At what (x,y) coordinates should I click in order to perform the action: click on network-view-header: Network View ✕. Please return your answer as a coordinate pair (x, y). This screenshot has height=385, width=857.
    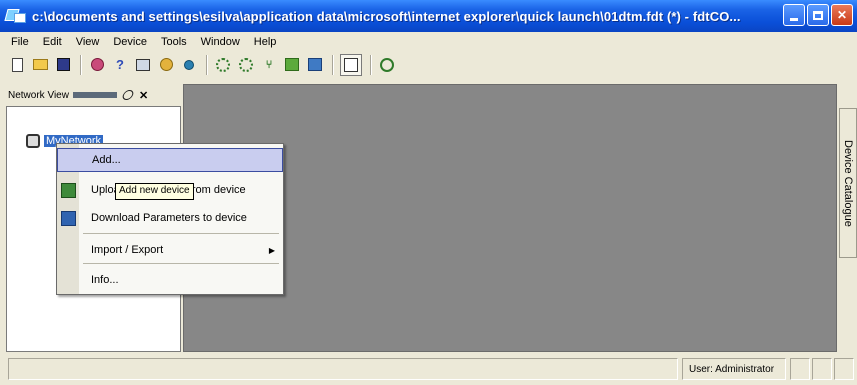
    Looking at the image, I should click on (93, 95).